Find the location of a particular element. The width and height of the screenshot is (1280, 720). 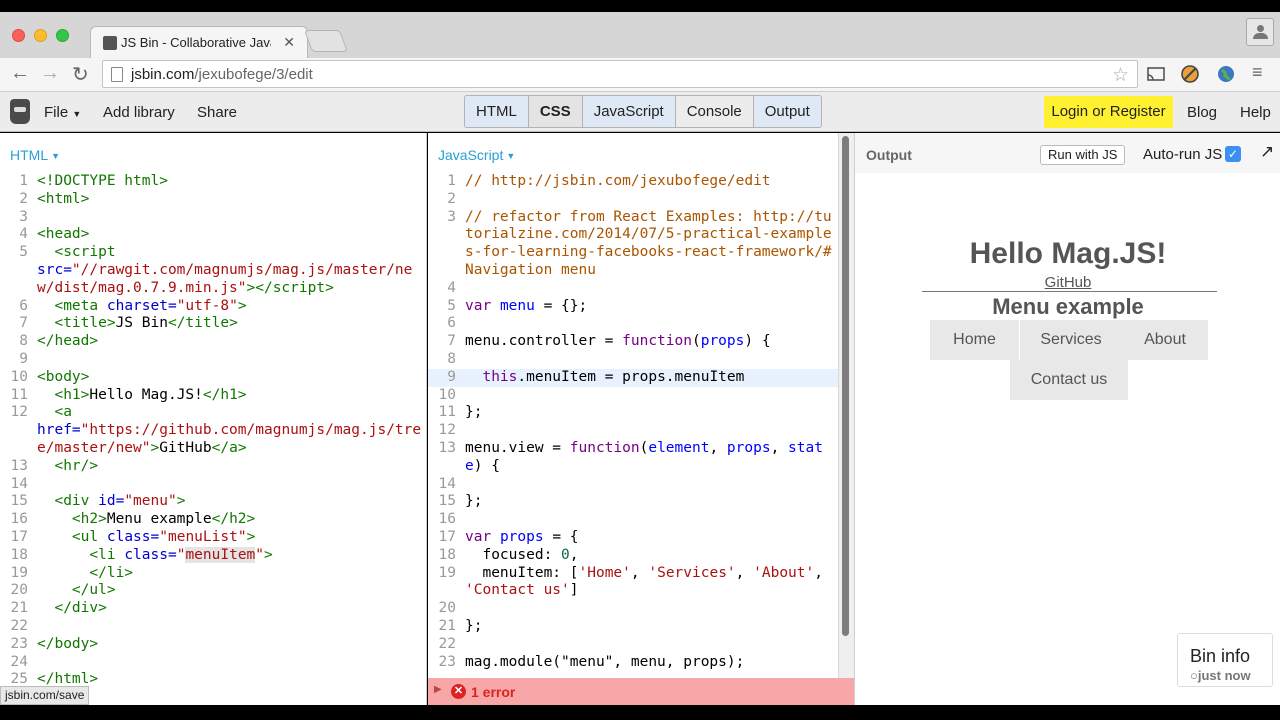

blog-link: Blog is located at coordinates (1202, 112).